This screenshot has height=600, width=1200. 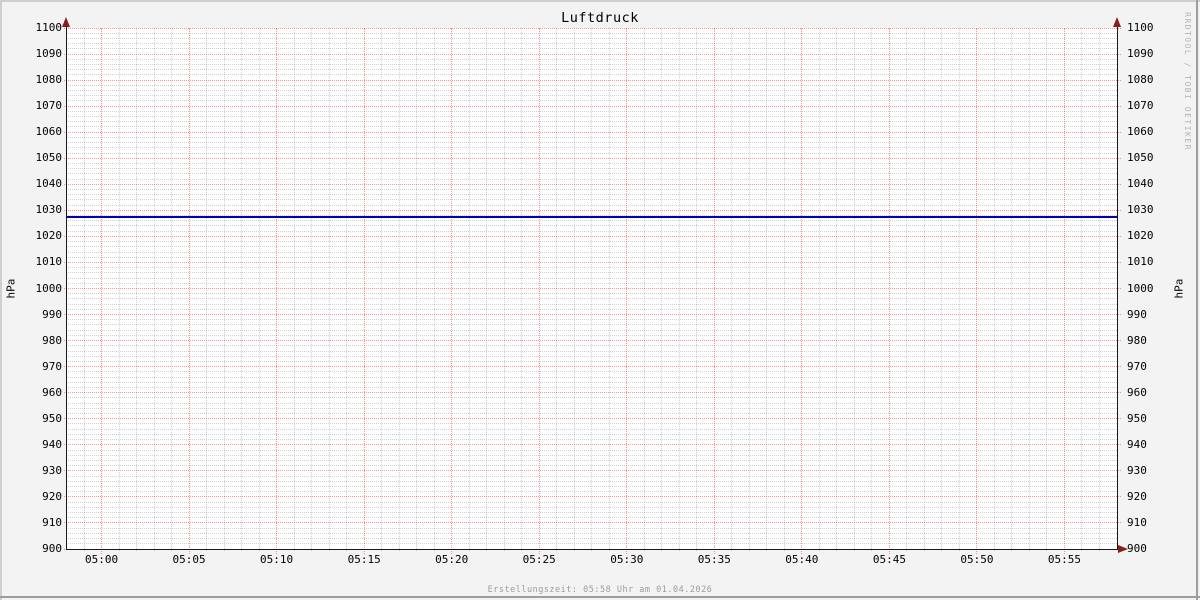 What do you see at coordinates (277, 559) in the screenshot?
I see `x-tick-label: 05:10` at bounding box center [277, 559].